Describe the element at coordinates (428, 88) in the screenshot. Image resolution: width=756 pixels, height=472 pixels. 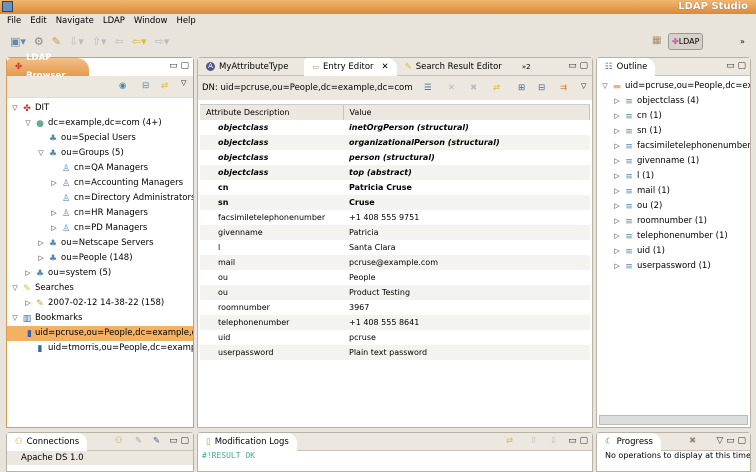
I see `show-dn-icon: ☰` at that location.